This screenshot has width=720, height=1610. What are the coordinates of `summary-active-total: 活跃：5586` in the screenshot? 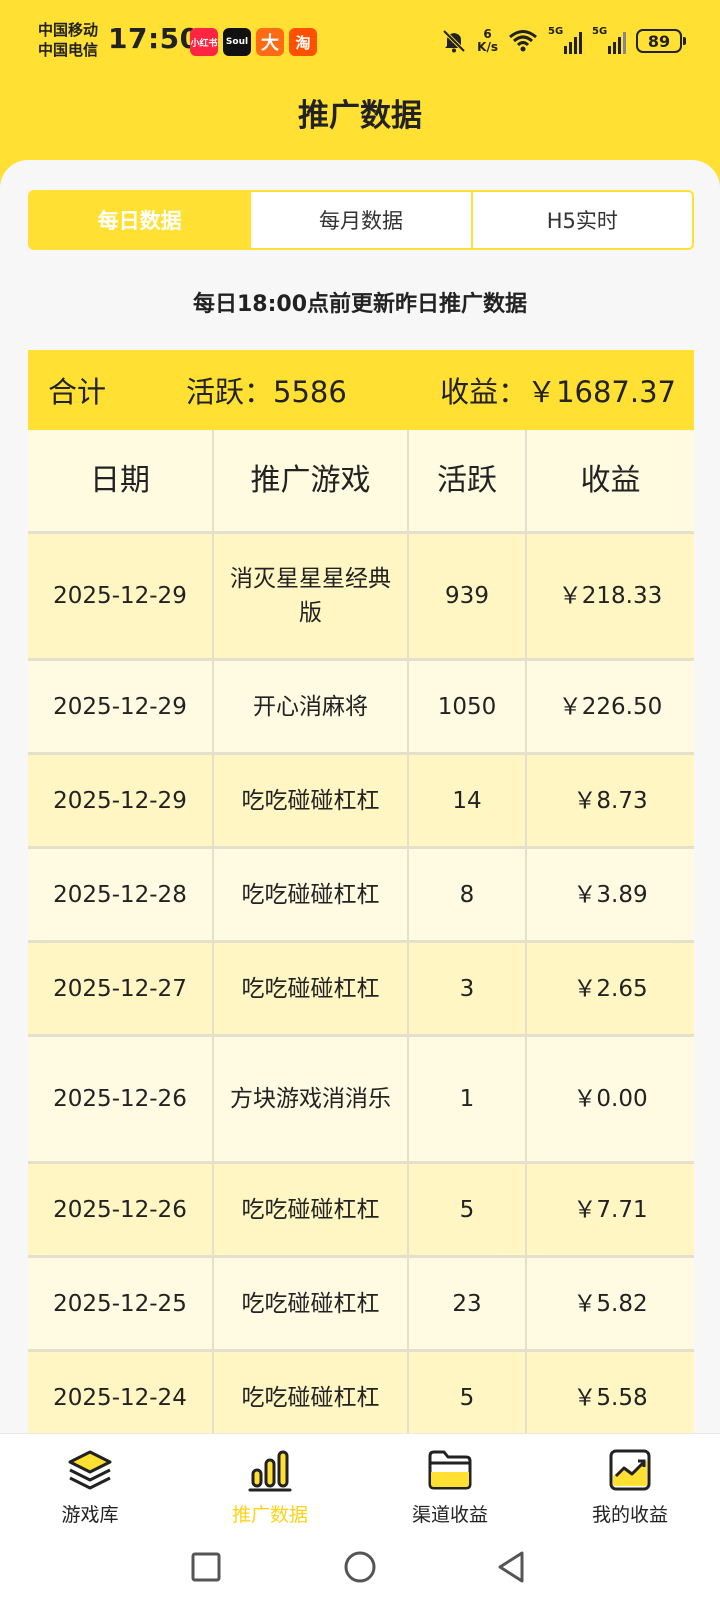 It's located at (266, 392).